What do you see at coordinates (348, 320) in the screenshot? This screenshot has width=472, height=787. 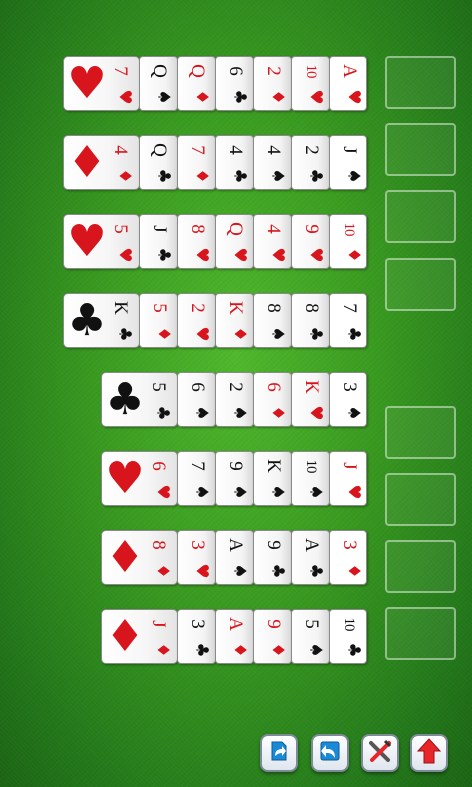 I see `playing-card: 7 ♣` at bounding box center [348, 320].